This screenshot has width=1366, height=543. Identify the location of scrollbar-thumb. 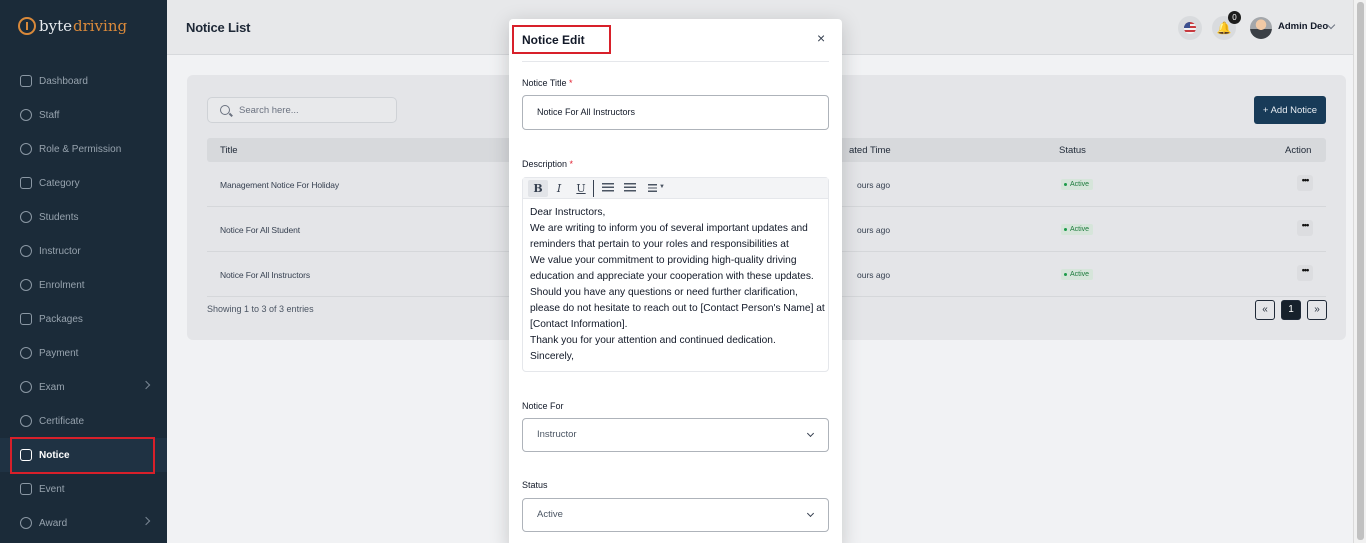
(1360, 271).